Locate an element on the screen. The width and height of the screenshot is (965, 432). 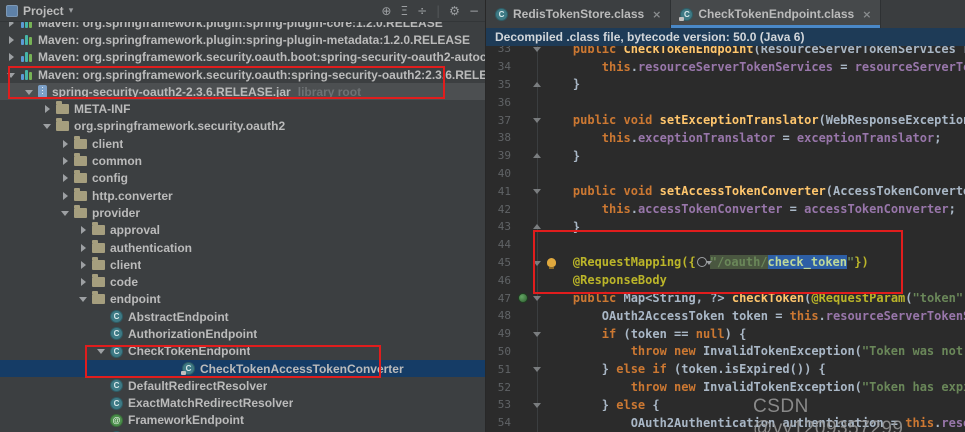
tree-item-label: FrameworkEndpoint is located at coordinates (186, 420).